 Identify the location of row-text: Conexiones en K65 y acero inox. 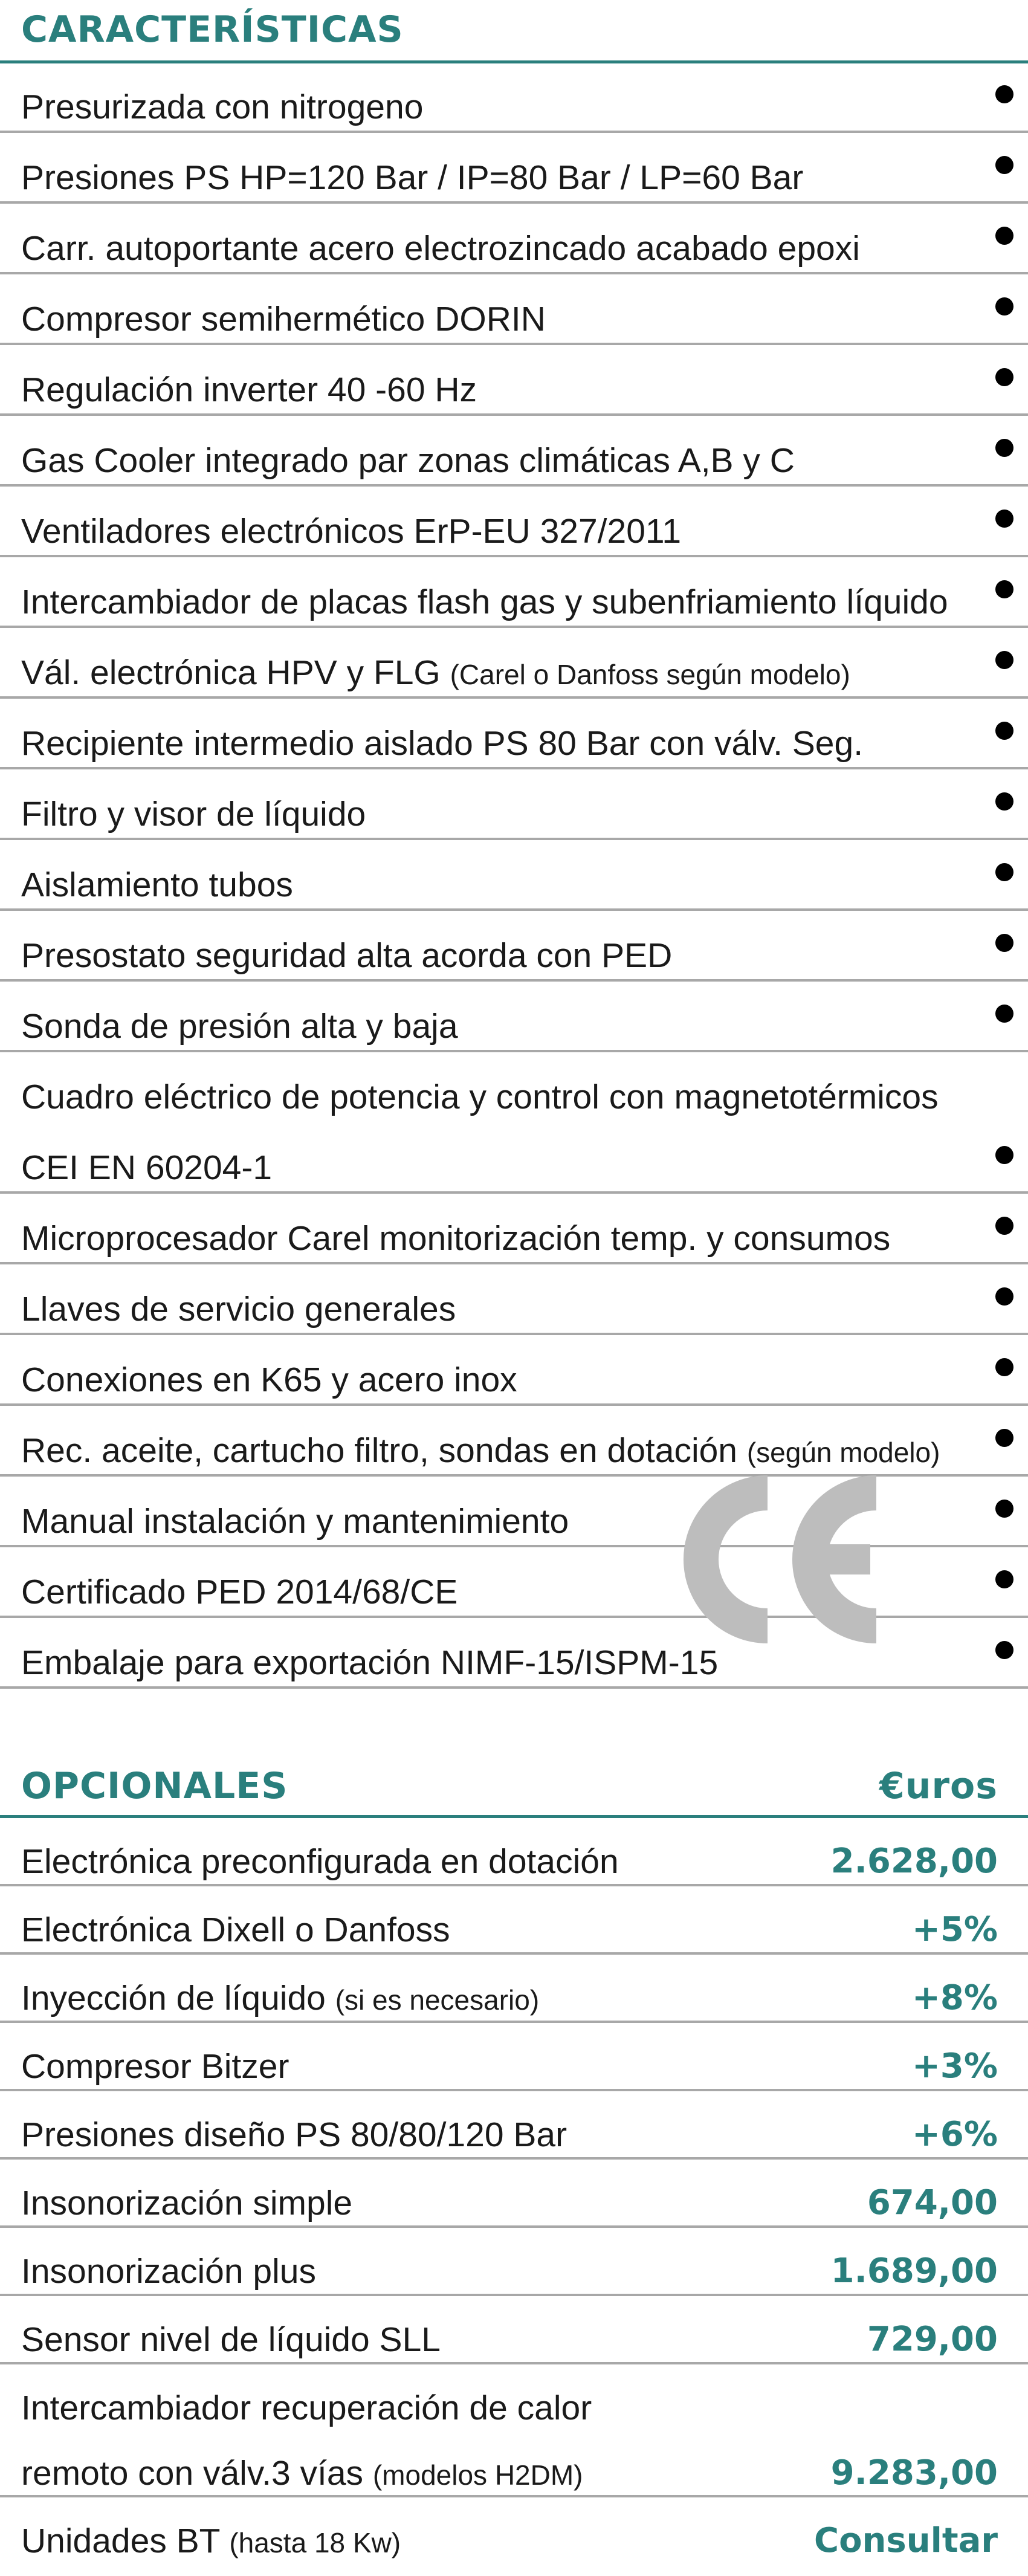
(269, 1380).